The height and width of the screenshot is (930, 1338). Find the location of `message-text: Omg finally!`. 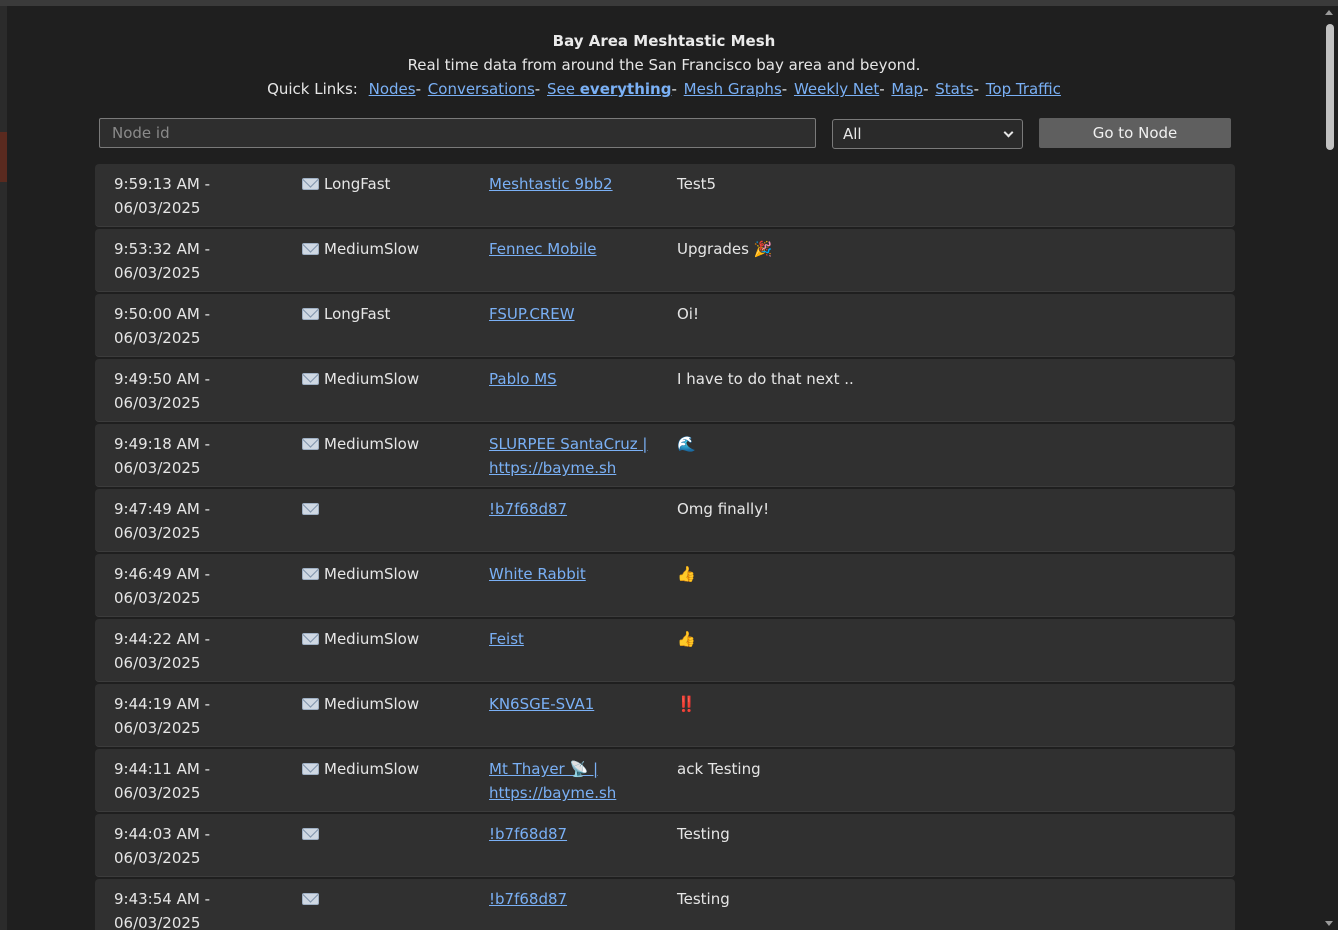

message-text: Omg finally! is located at coordinates (723, 509).